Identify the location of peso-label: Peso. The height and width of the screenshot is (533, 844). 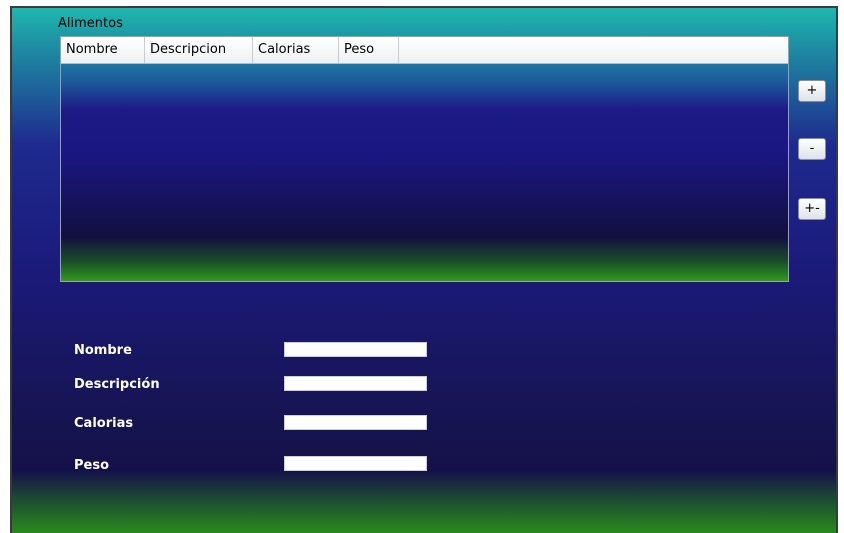
(92, 465).